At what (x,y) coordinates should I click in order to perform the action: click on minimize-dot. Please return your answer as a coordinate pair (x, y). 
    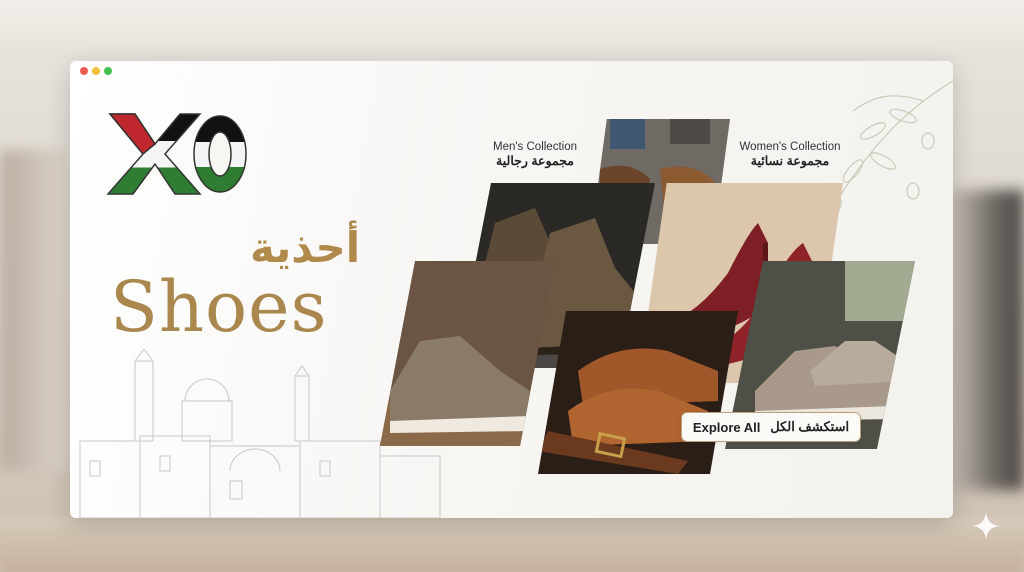
    Looking at the image, I should click on (96, 71).